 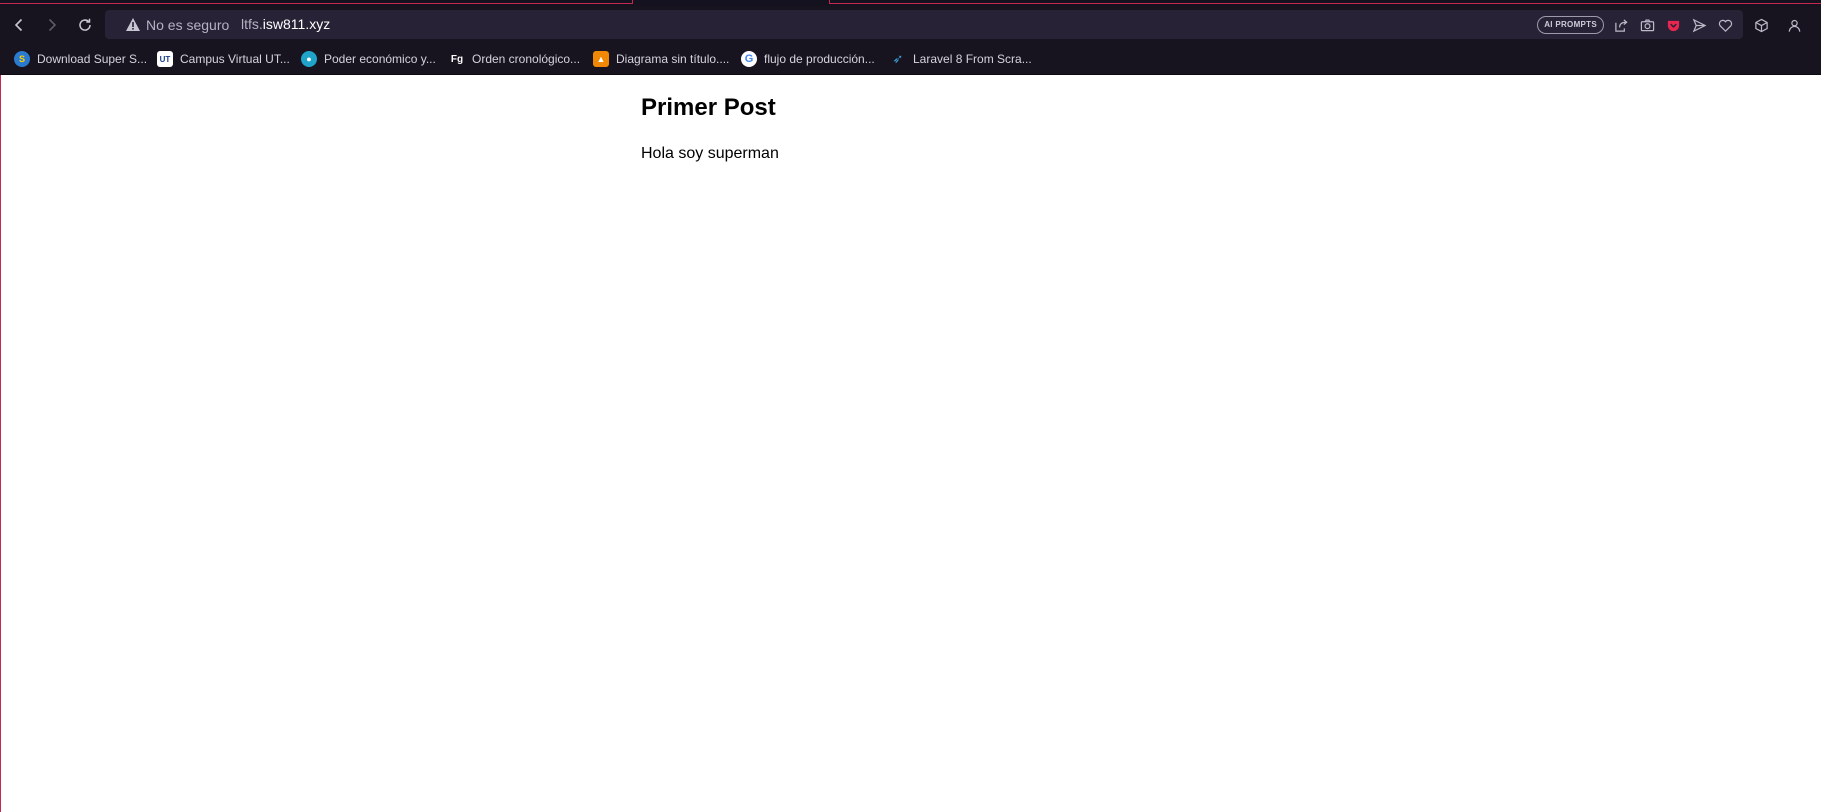 What do you see at coordinates (309, 59) in the screenshot?
I see `planet-icon: ●` at bounding box center [309, 59].